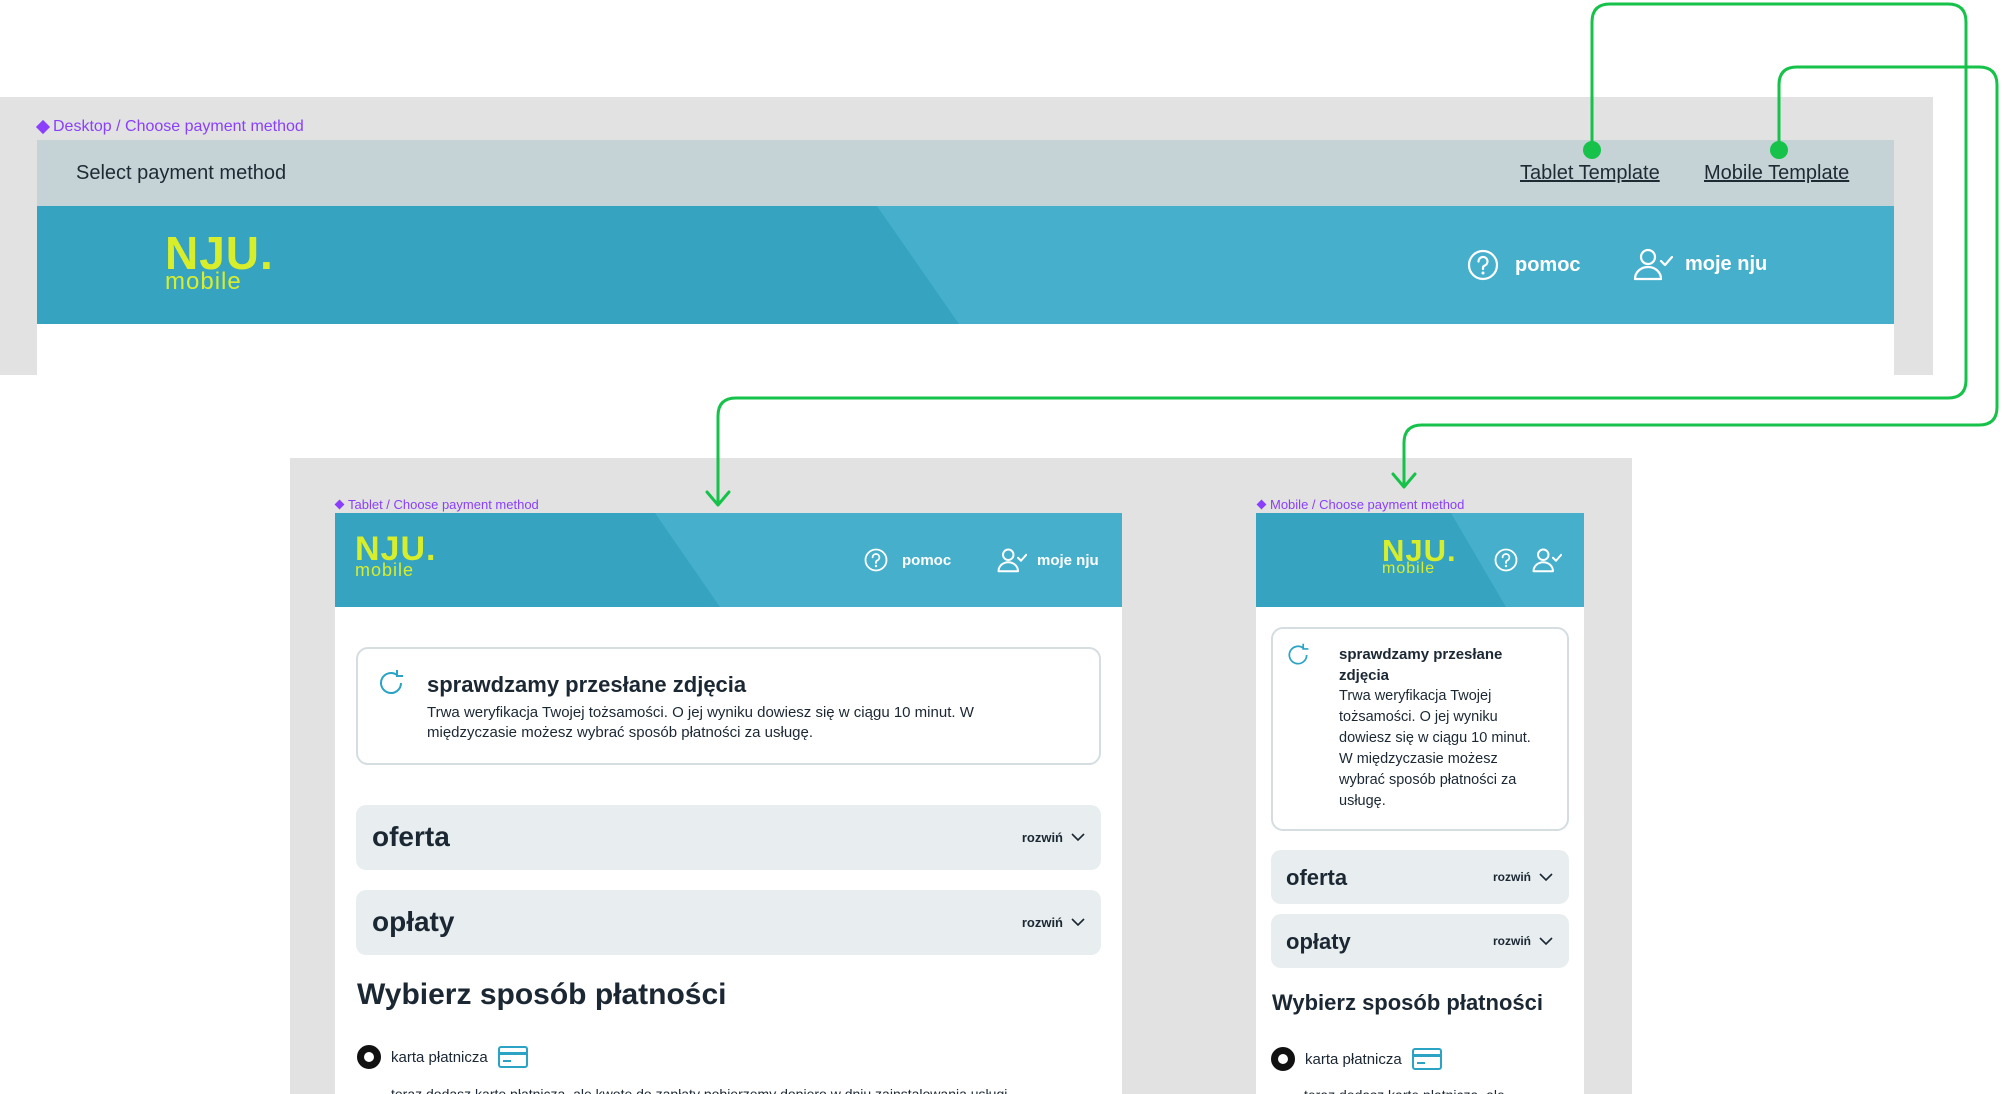 This screenshot has width=2002, height=1094. Describe the element at coordinates (443, 504) in the screenshot. I see `tablet-frame-label-text: Tablet / Choose payment method` at that location.